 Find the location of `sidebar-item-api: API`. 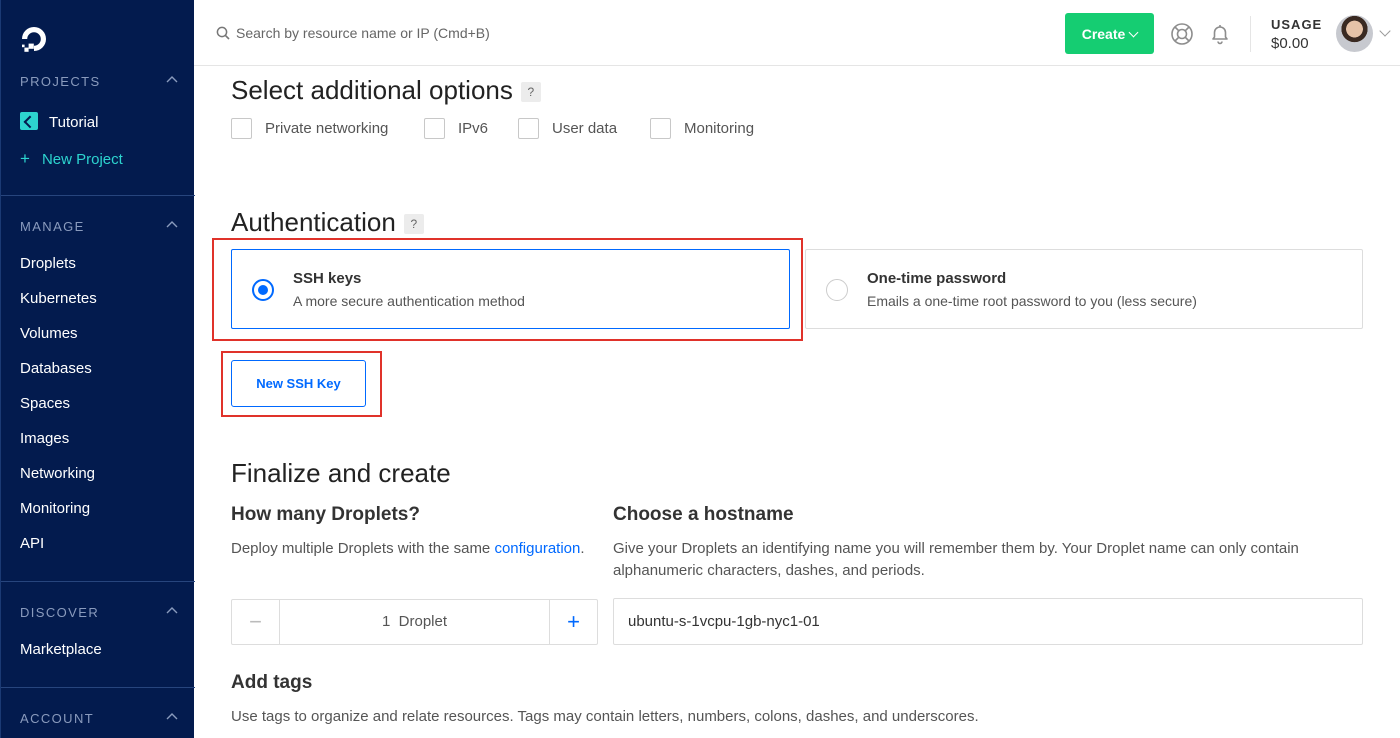

sidebar-item-api: API is located at coordinates (32, 543).